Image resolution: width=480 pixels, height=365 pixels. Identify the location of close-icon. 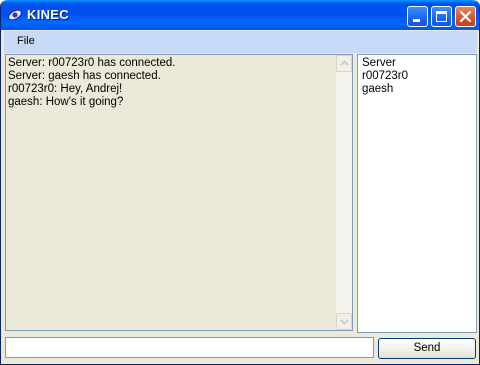
(465, 16).